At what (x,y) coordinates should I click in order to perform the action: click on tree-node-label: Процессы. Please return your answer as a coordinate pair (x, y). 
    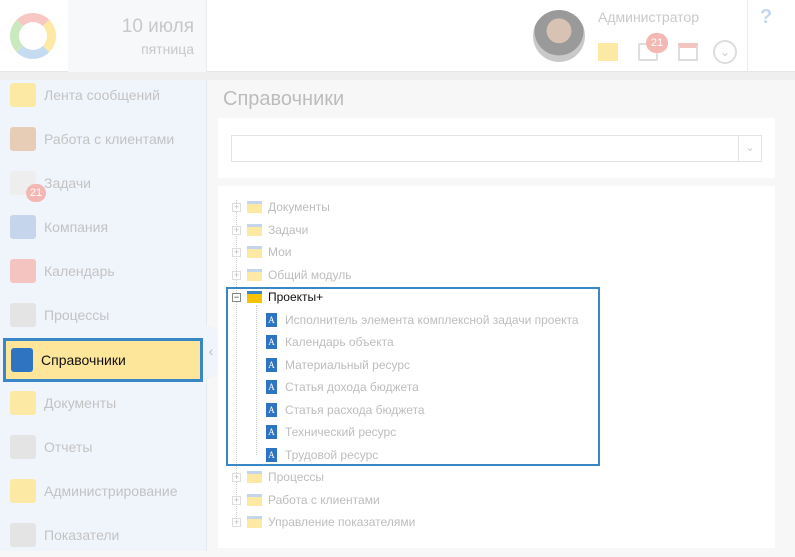
    Looking at the image, I should click on (296, 477).